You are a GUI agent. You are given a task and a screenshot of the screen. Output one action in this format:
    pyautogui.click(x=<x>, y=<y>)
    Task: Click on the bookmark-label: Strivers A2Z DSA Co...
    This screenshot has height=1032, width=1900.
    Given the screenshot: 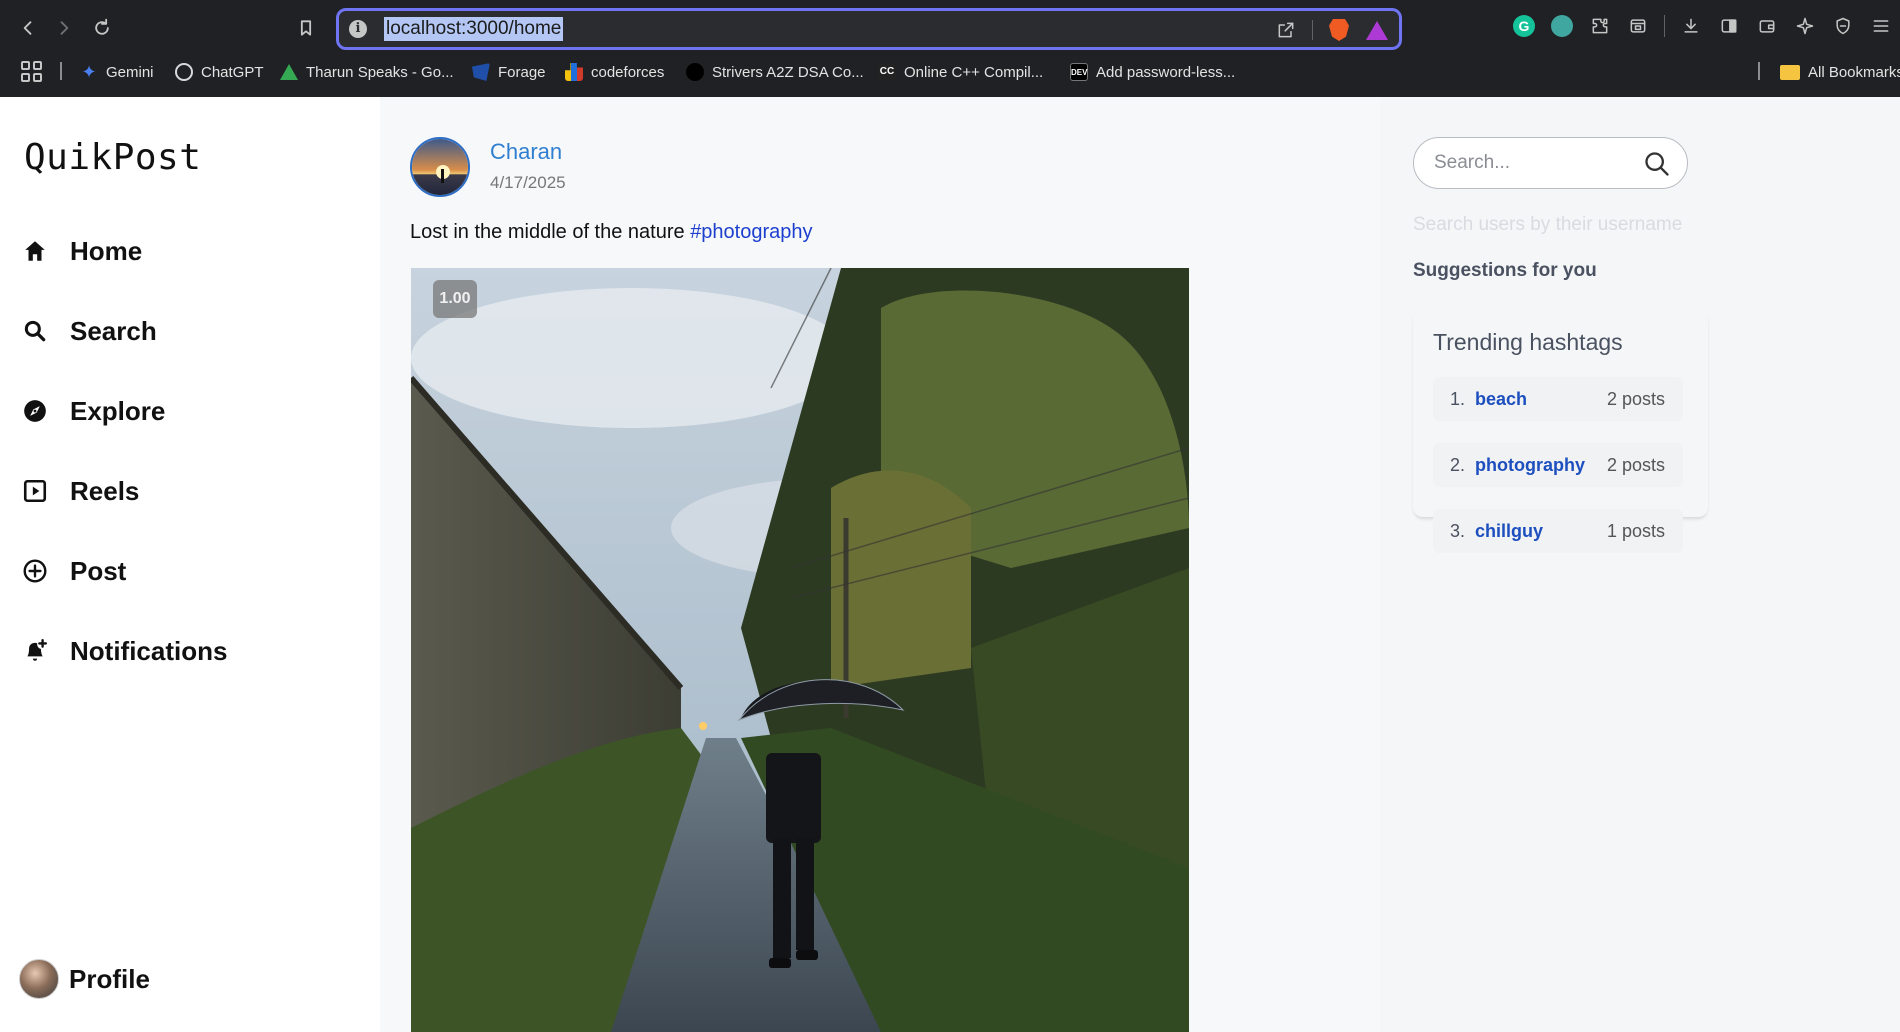 What is the action you would take?
    pyautogui.click(x=788, y=72)
    